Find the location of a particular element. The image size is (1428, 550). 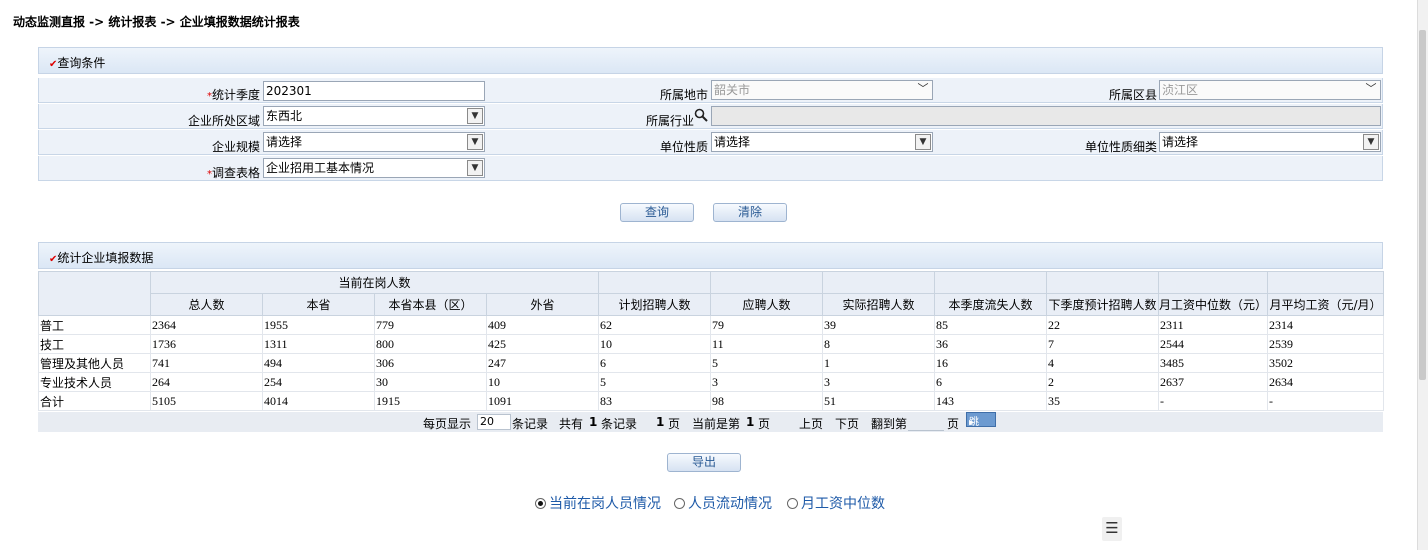

goto-page-button: 跳 ▸ is located at coordinates (981, 420).